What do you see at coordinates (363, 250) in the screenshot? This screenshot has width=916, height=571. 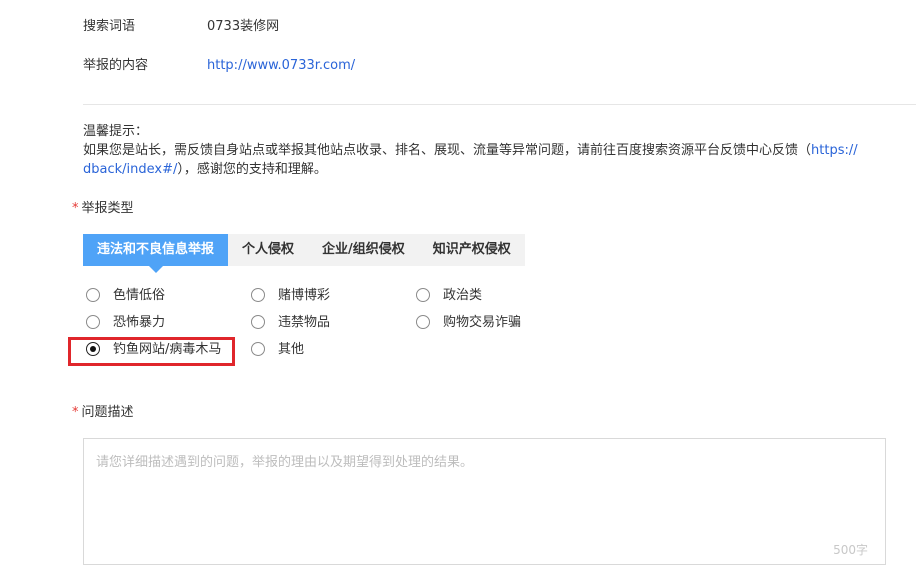 I see `tab-organization-infringement: 企业/组织侵权` at bounding box center [363, 250].